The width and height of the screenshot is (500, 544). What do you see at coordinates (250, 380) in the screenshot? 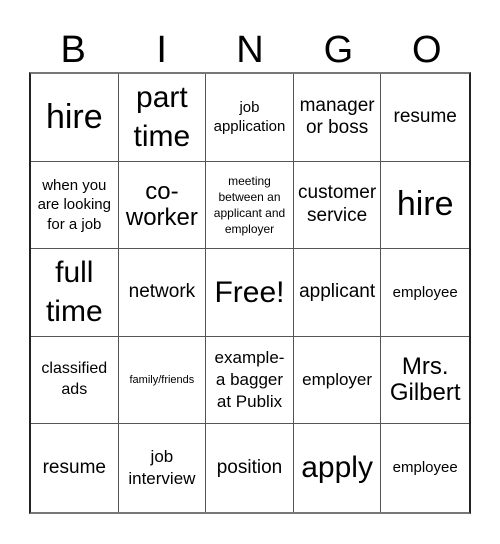
I see `bingo-cell: example- a bagger at Publix` at bounding box center [250, 380].